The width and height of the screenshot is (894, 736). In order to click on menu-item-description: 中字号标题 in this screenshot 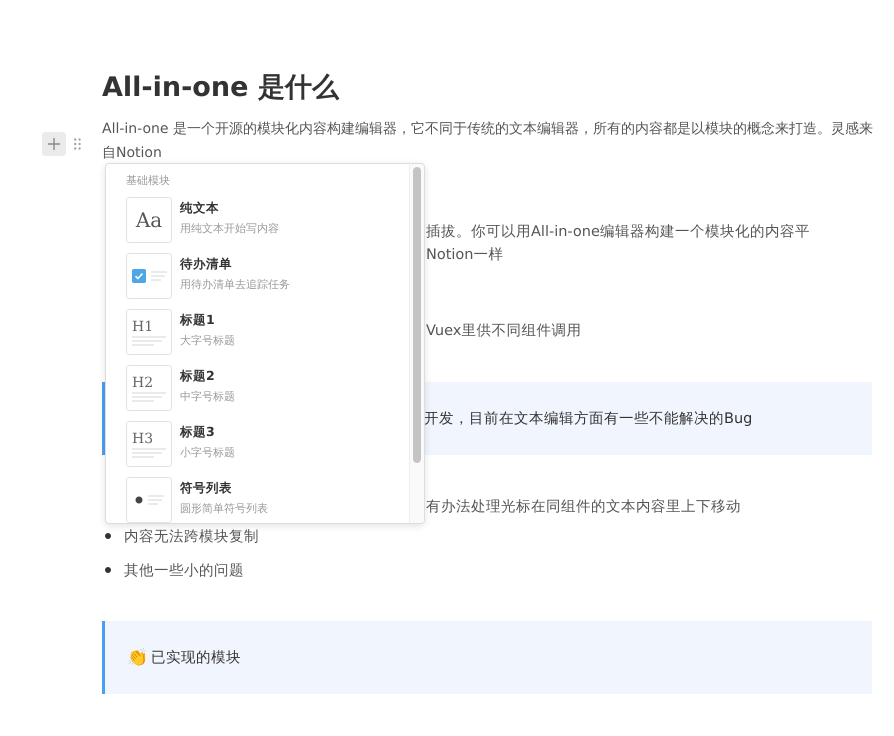, I will do `click(207, 396)`.